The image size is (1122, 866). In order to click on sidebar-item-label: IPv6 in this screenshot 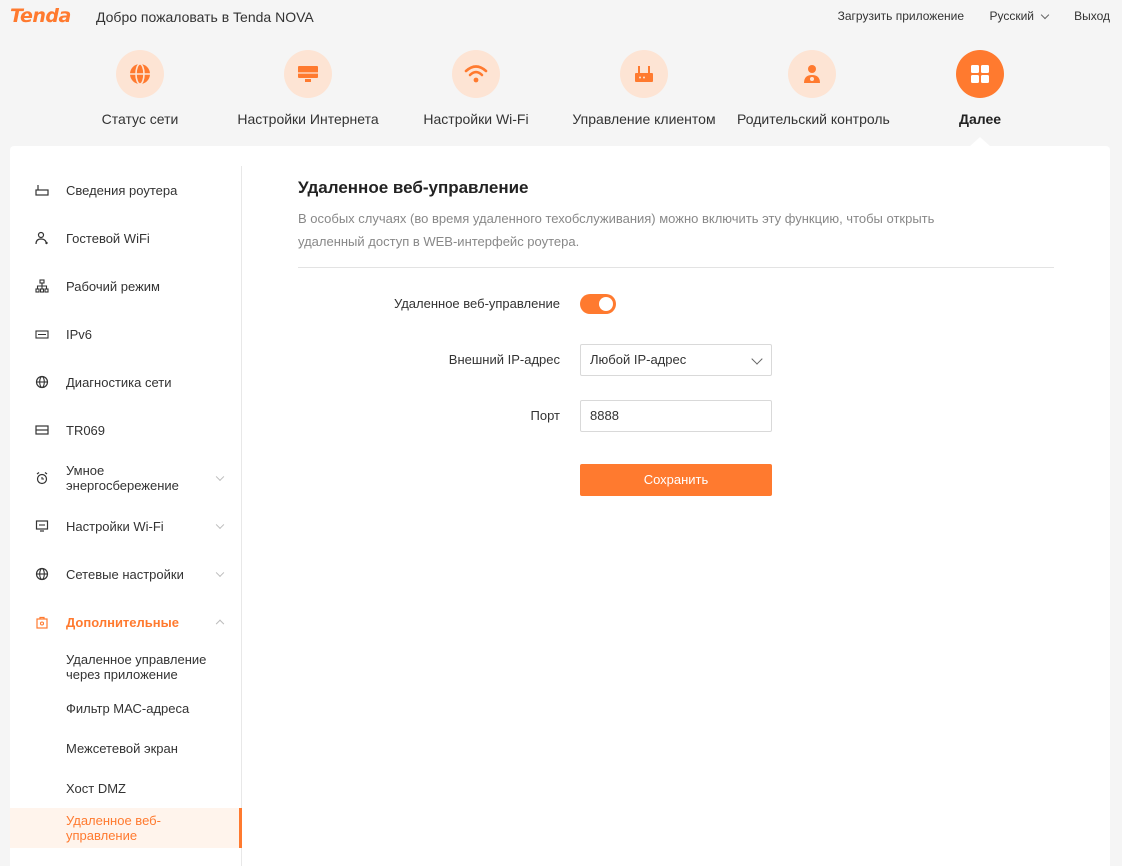, I will do `click(79, 334)`.